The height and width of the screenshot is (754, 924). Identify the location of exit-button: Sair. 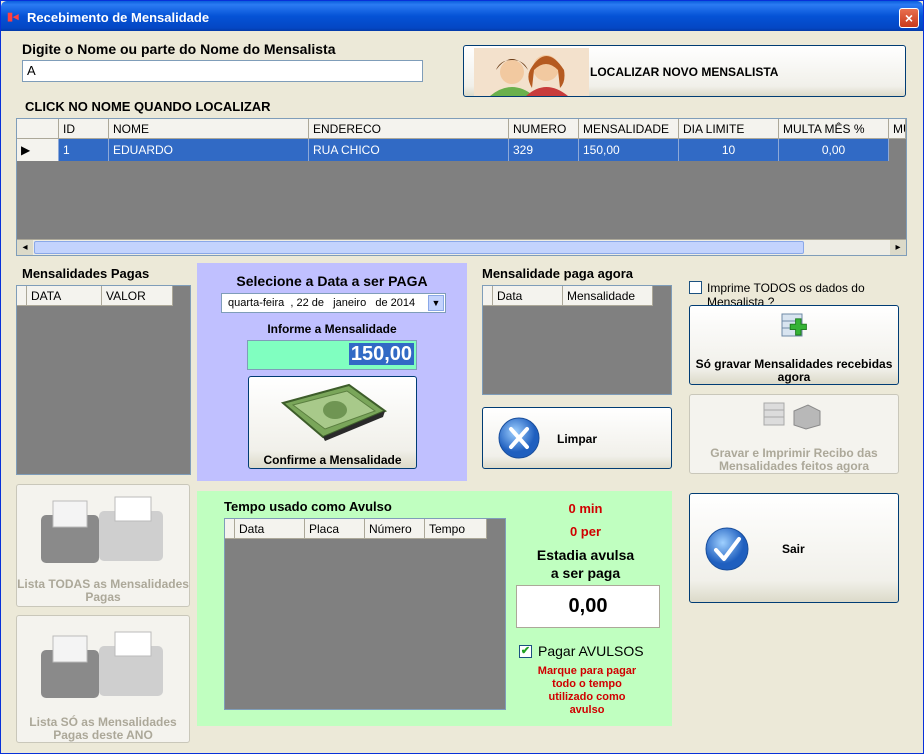
(794, 548).